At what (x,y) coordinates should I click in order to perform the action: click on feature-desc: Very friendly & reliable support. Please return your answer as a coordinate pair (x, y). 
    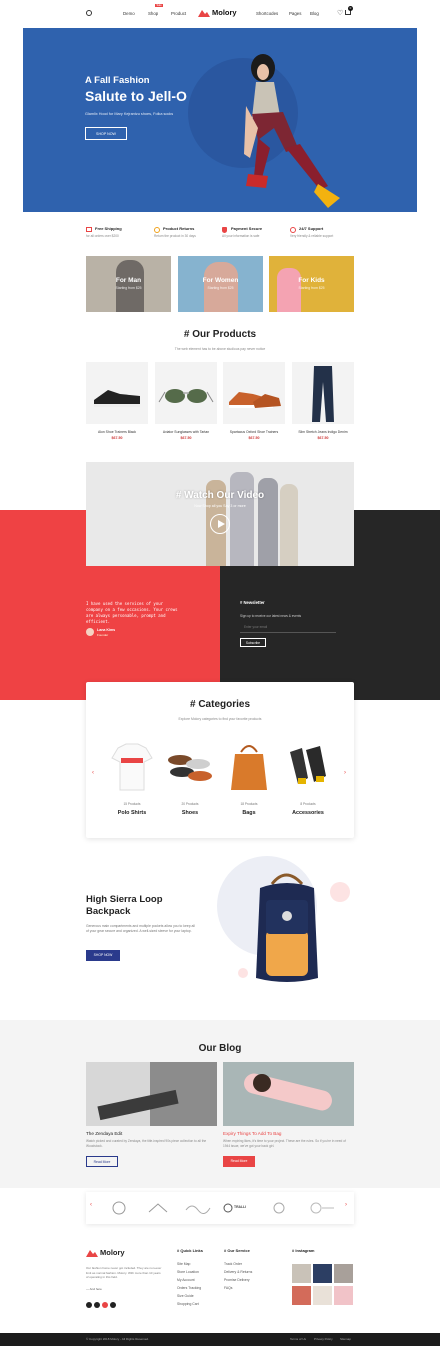
    Looking at the image, I should click on (312, 236).